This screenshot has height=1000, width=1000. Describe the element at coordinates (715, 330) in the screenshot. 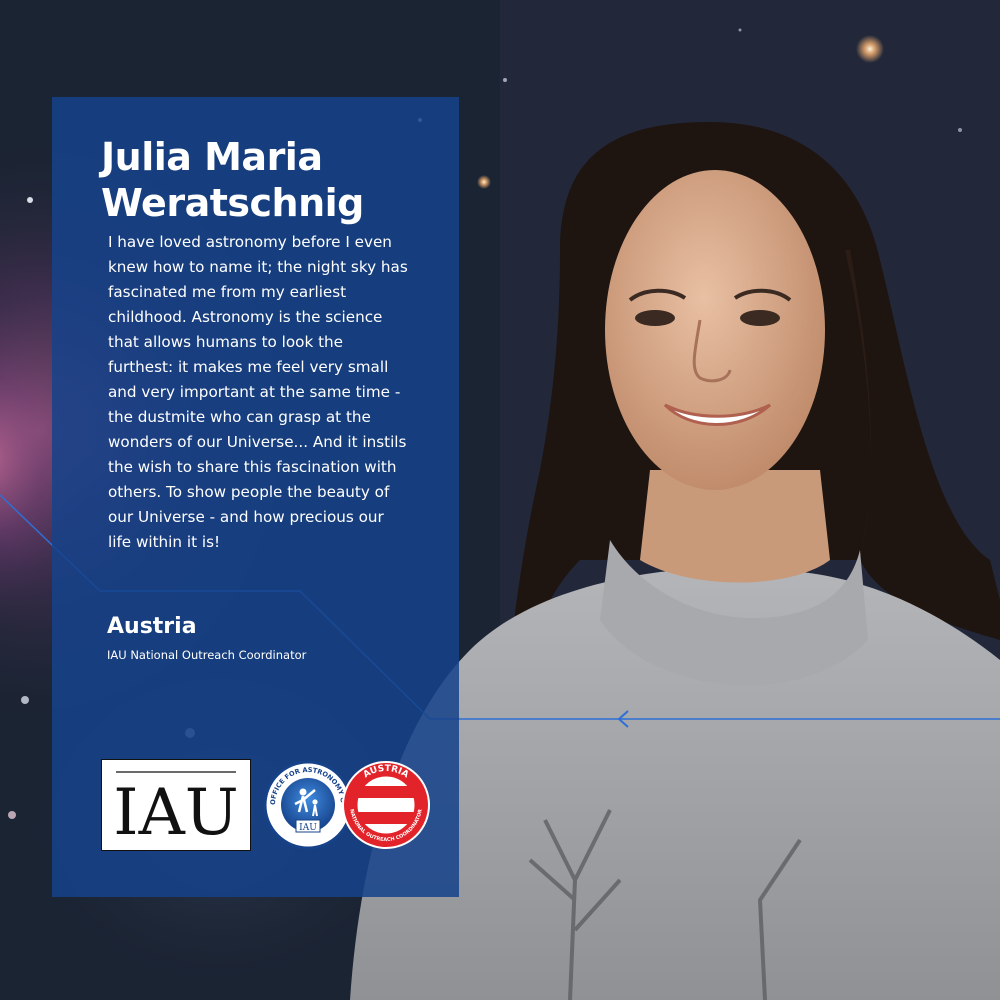

I see `face` at that location.